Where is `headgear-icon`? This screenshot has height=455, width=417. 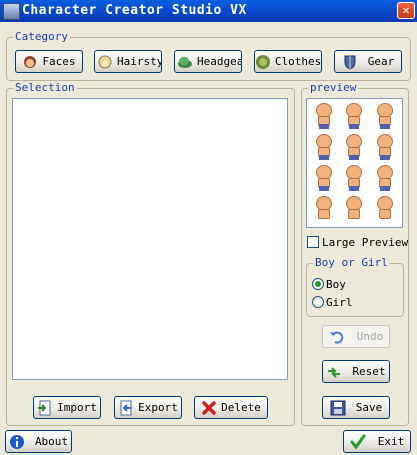 headgear-icon is located at coordinates (185, 62).